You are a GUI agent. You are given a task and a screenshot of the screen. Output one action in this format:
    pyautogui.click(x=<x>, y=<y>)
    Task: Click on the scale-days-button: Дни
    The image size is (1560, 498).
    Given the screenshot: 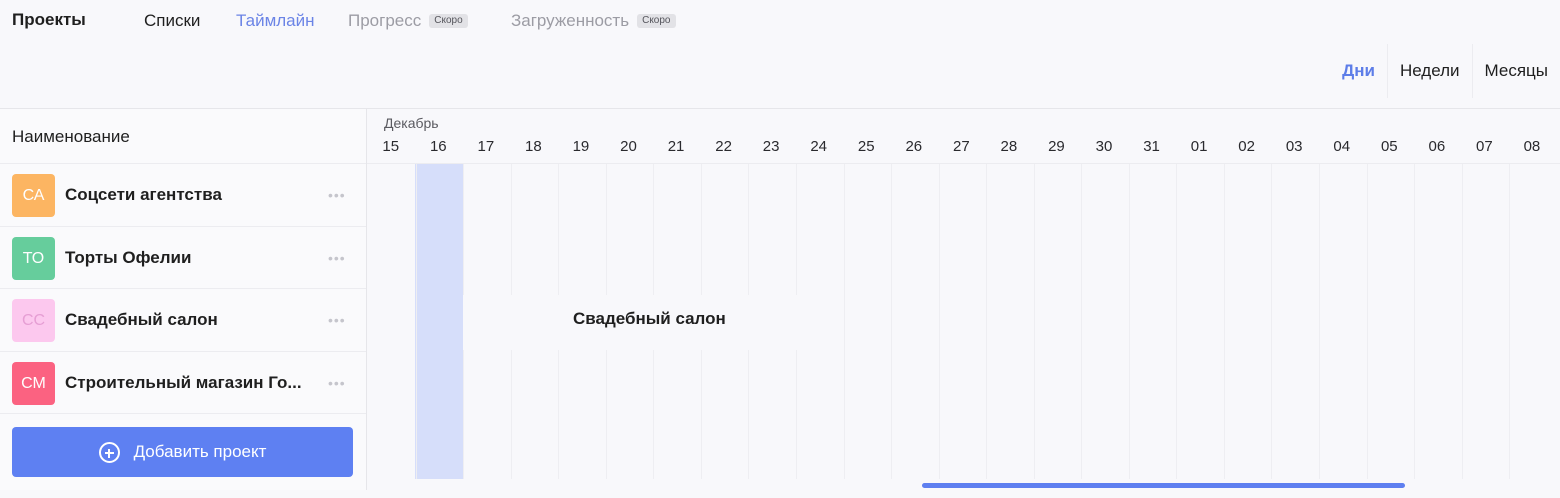 What is the action you would take?
    pyautogui.click(x=1358, y=71)
    